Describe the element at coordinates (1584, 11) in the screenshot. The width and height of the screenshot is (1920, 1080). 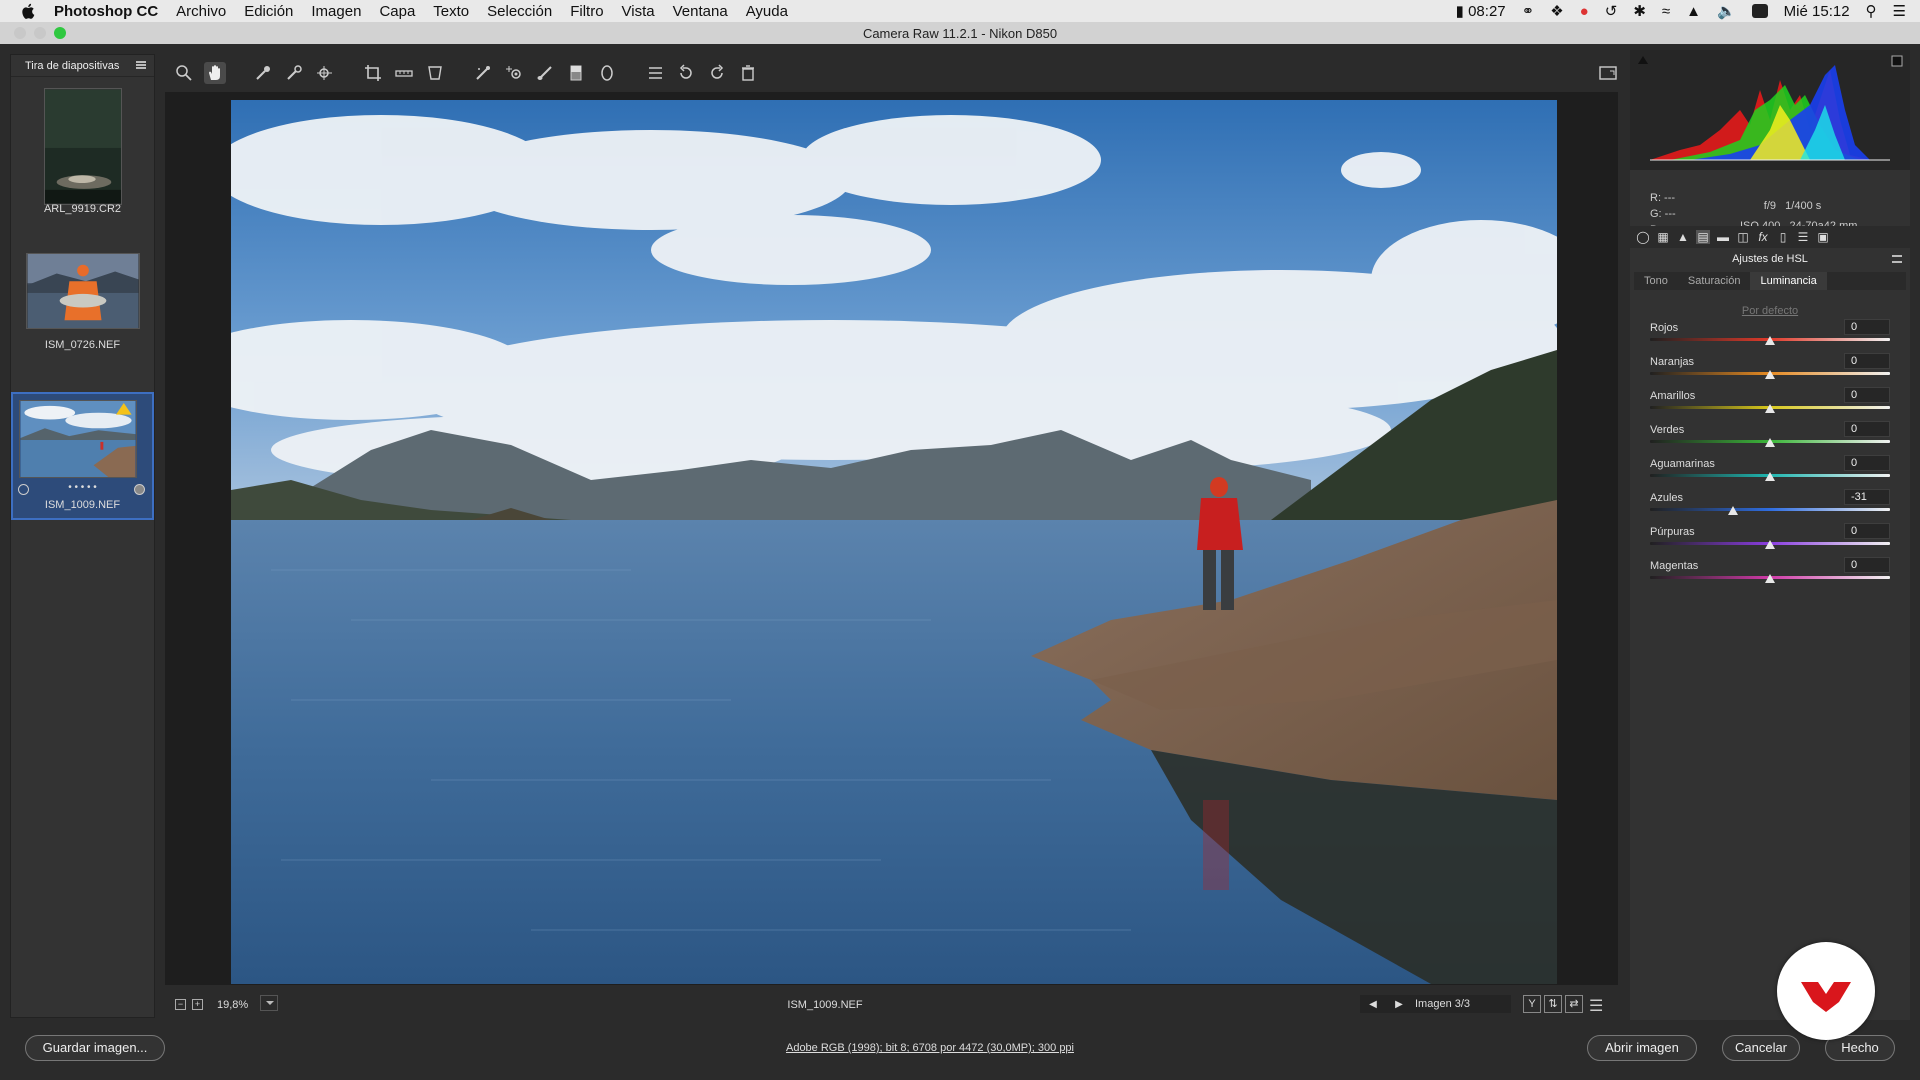
I see `app-status-icon: ●` at that location.